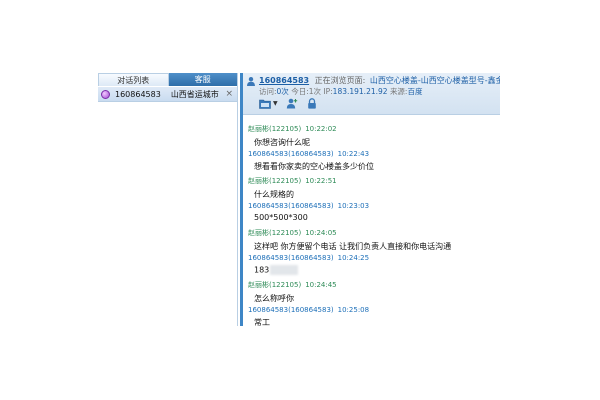  Describe the element at coordinates (282, 91) in the screenshot. I see `visits-value: 0次` at that location.